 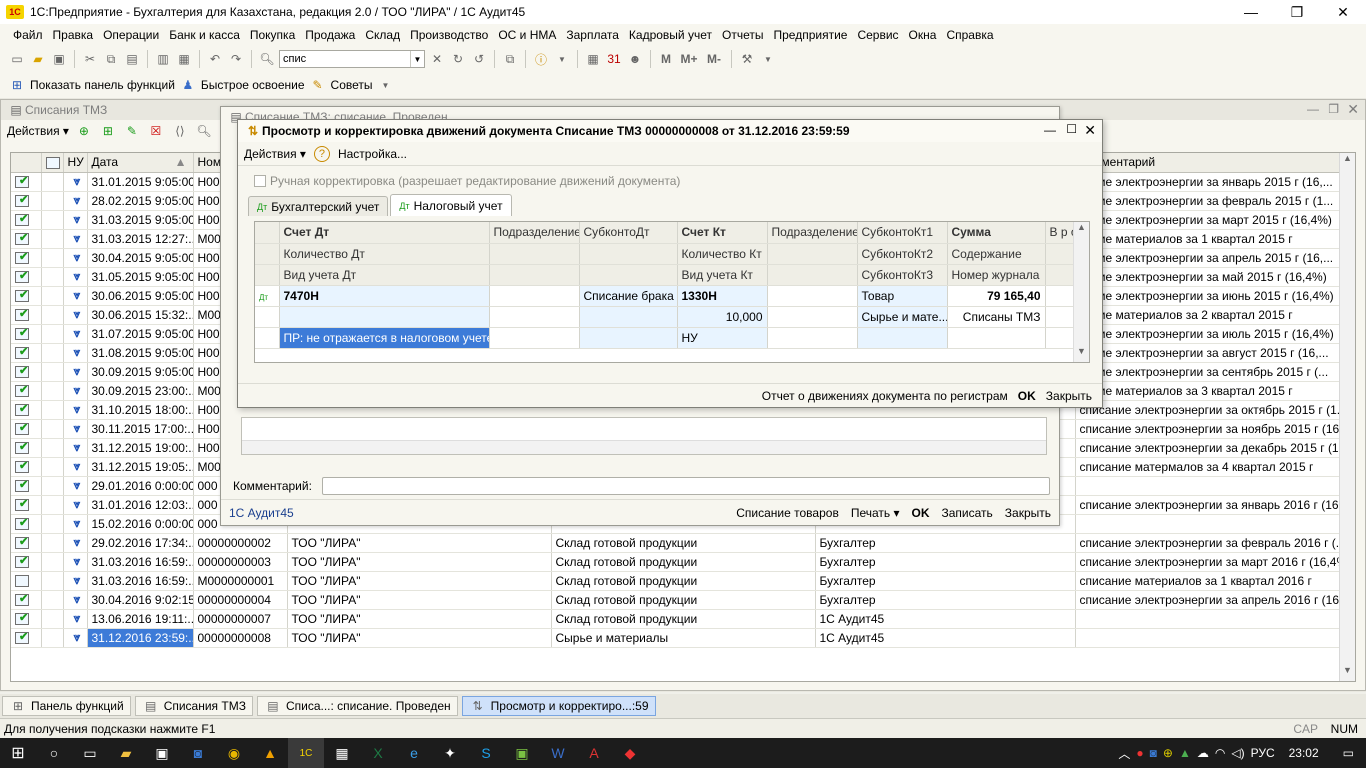 What do you see at coordinates (386, 85) in the screenshot?
I see `tips-dropdown-icon: ▼` at bounding box center [386, 85].